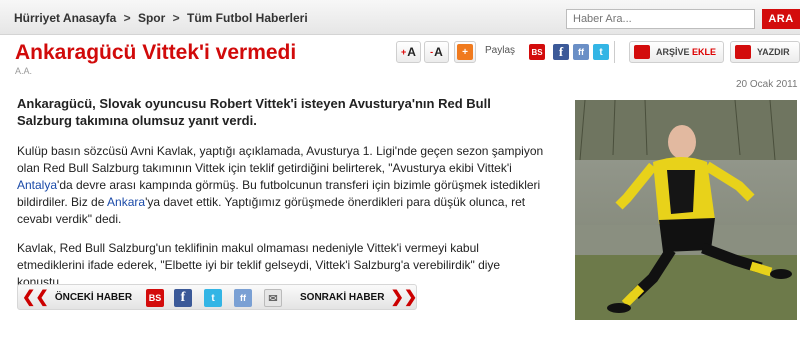 This screenshot has height=347, width=800. I want to click on font-increase-button: + A, so click(408, 52).